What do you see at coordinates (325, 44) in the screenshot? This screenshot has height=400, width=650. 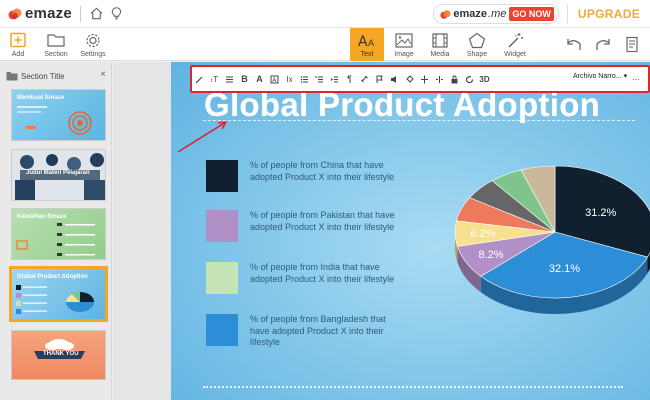 I see `main-toolbar: Add Section Settings AA Text Image Media` at bounding box center [325, 44].